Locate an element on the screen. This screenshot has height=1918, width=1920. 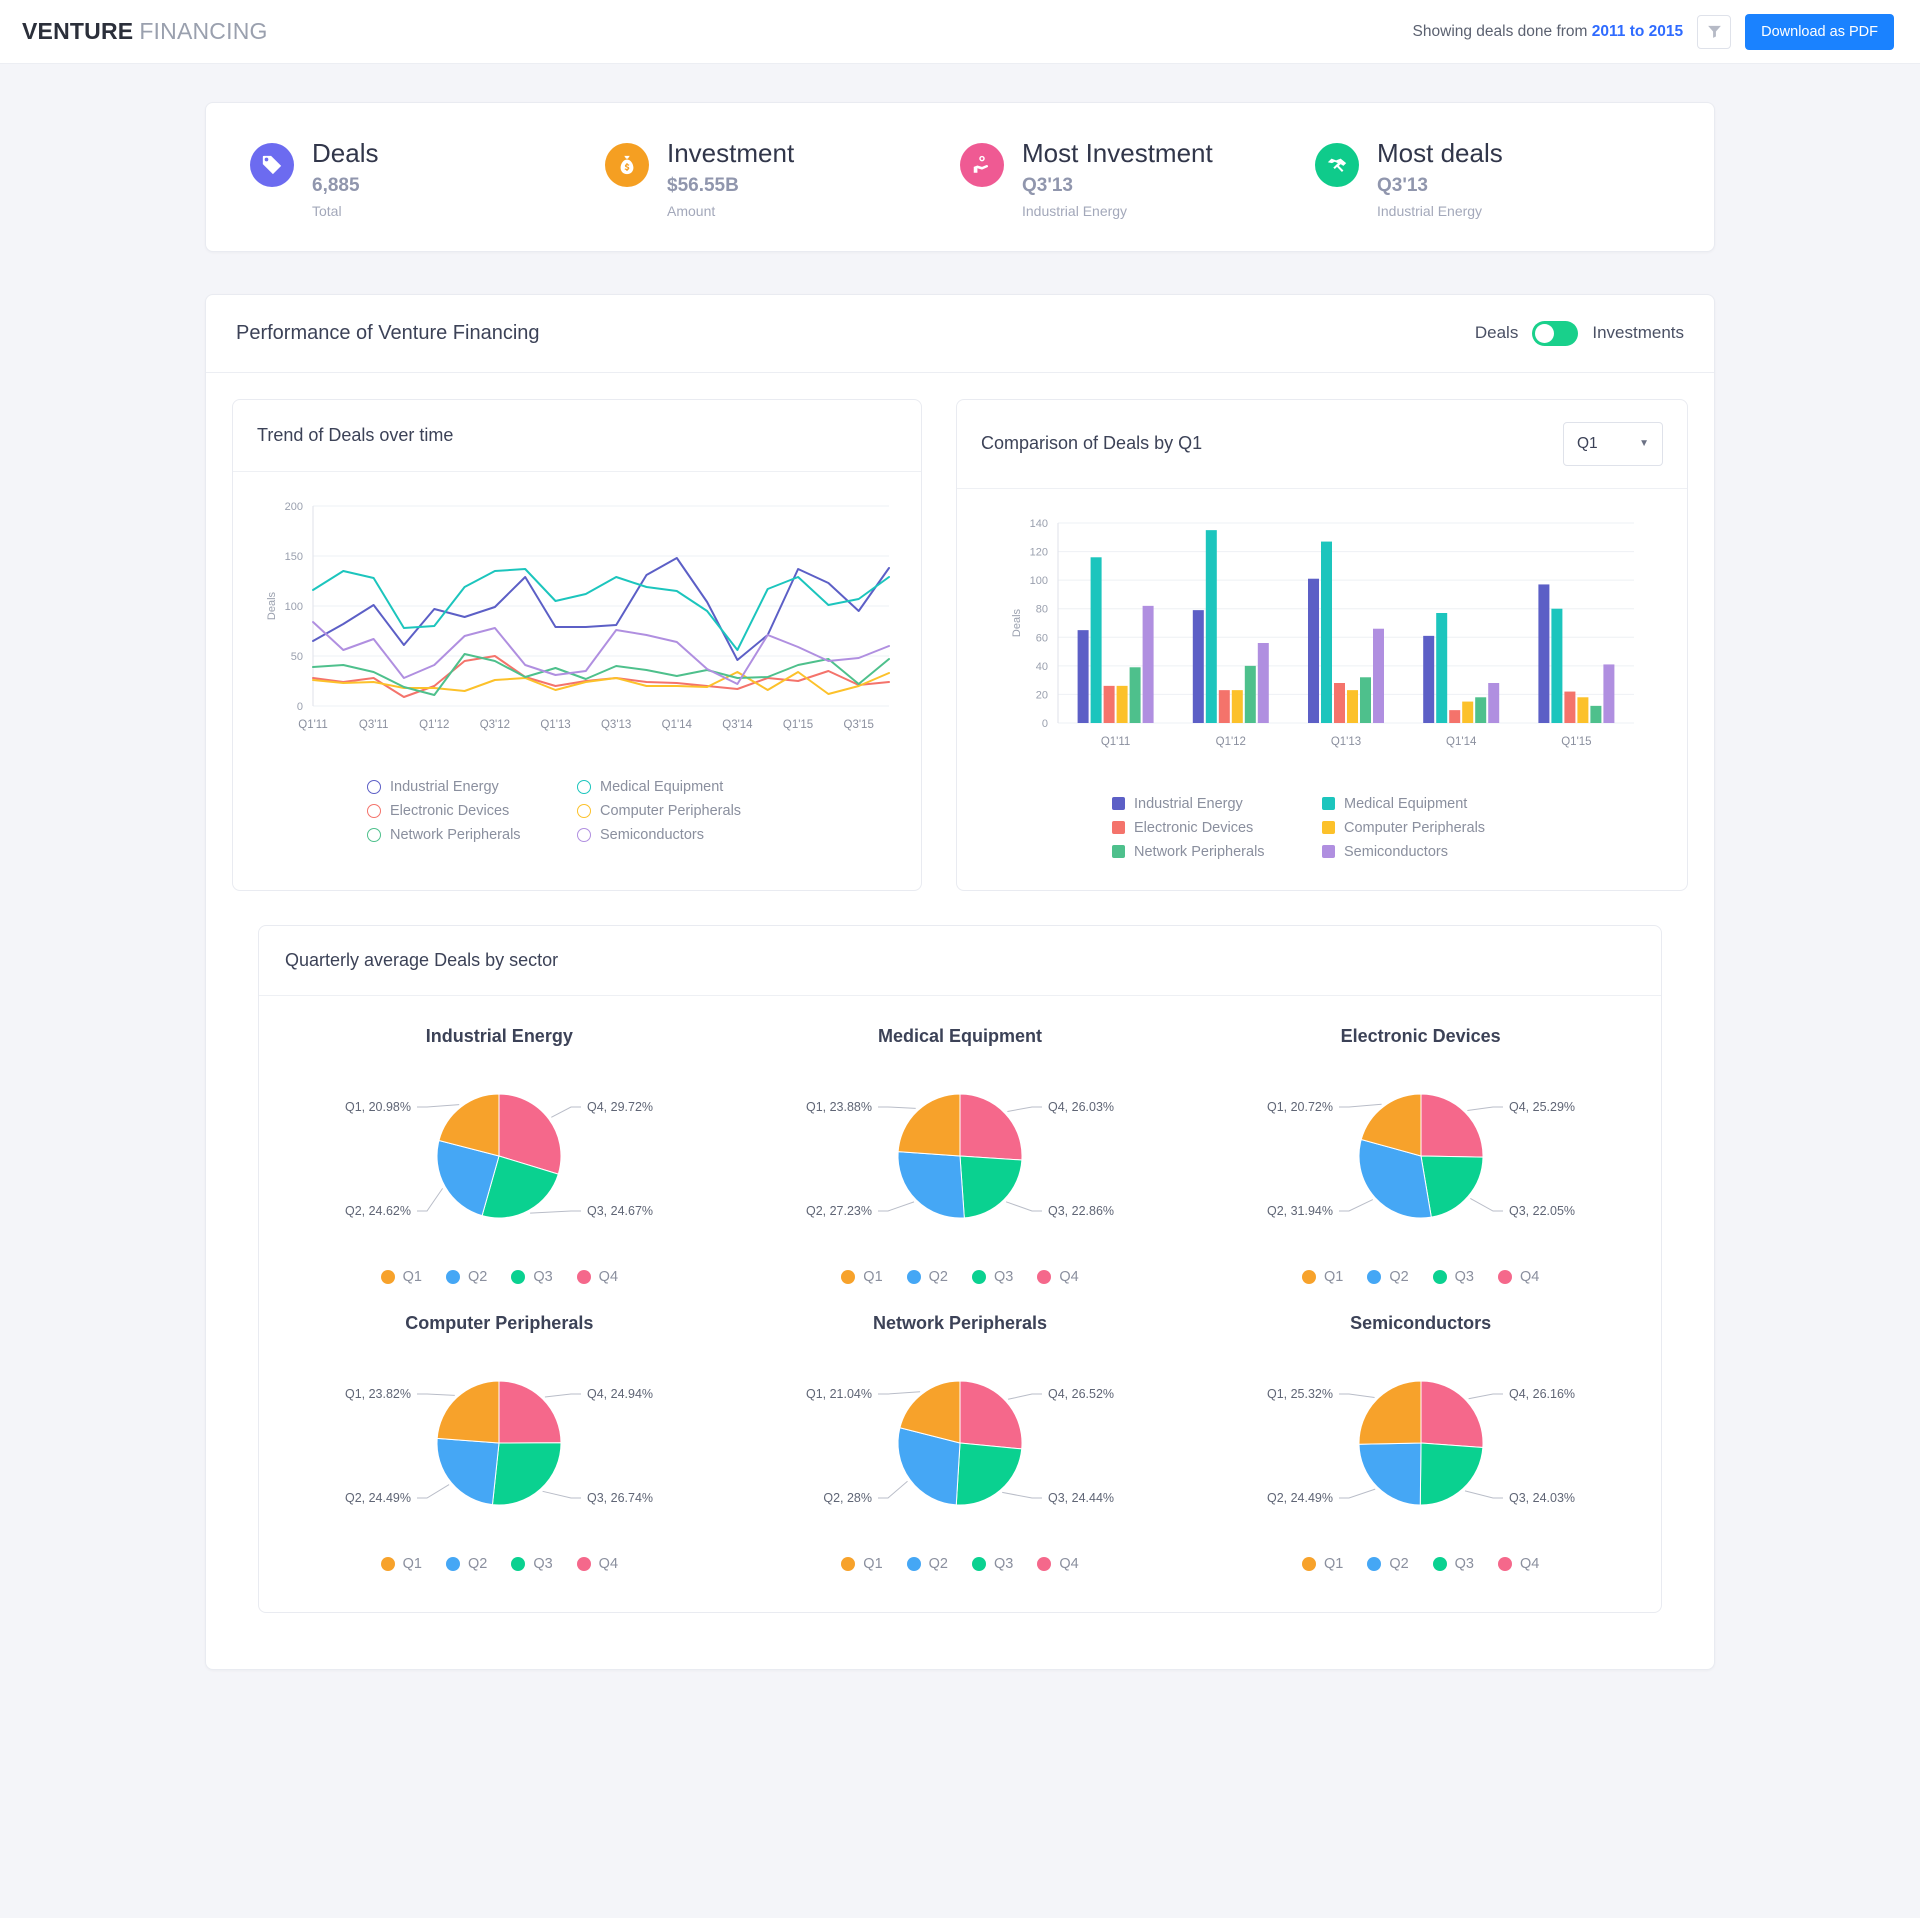
svg-text: 120 is located at coordinates (1039, 552).